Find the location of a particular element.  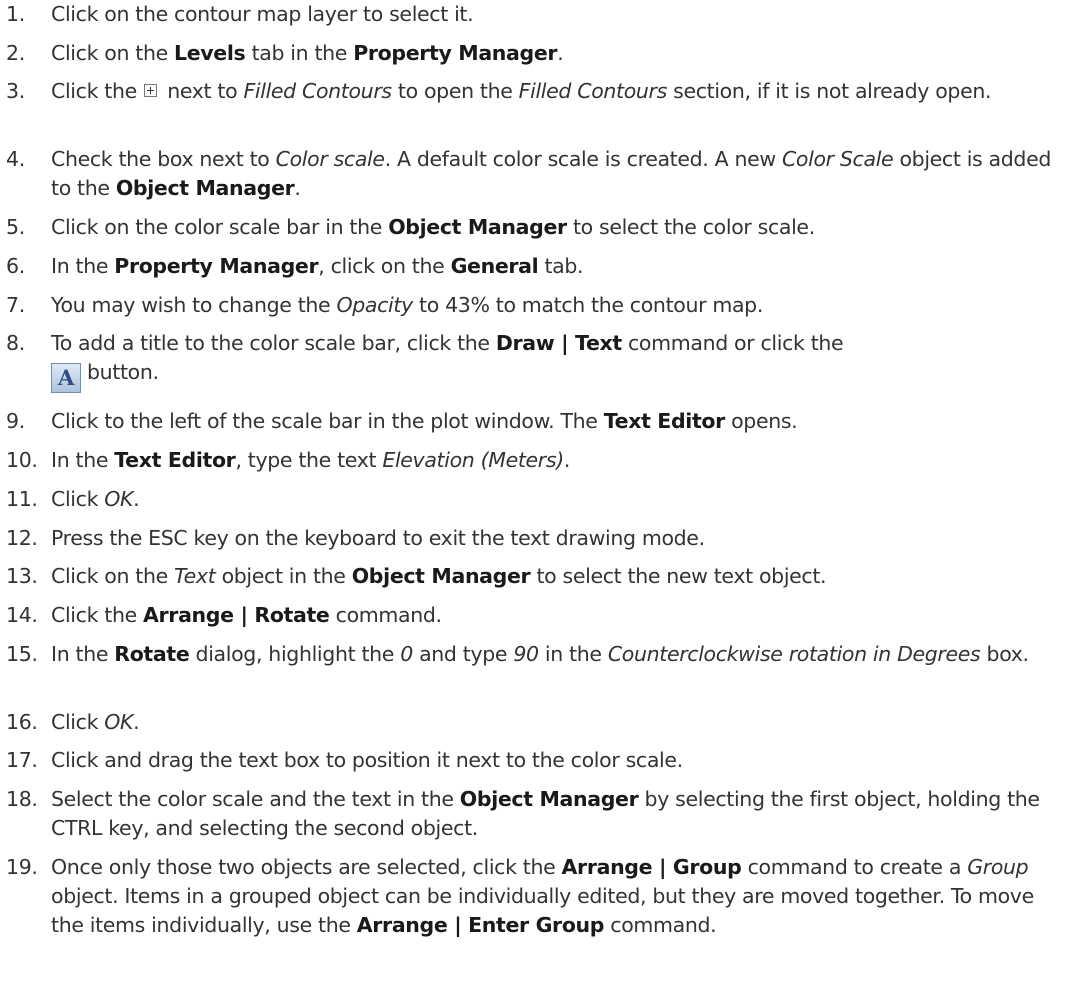

text-run: button. is located at coordinates (123, 372).